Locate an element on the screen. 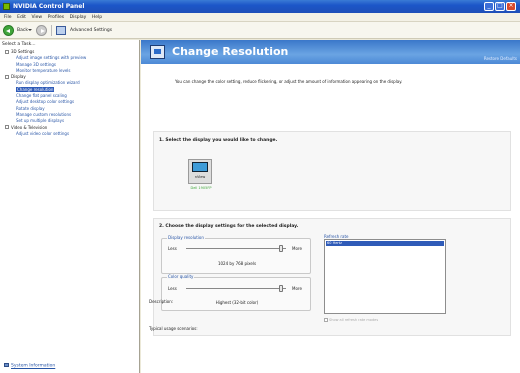  display-nview-label: nView is located at coordinates (200, 177).